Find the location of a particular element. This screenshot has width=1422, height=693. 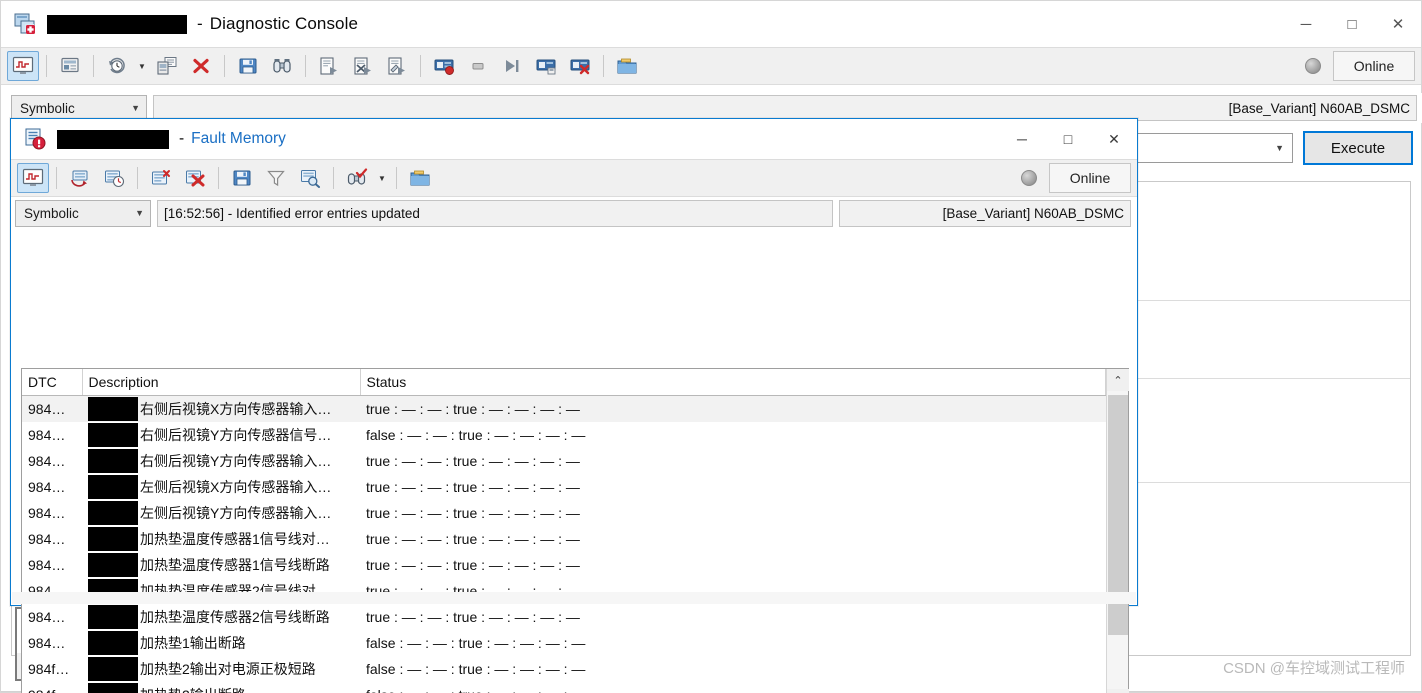

step-icon is located at coordinates (512, 66).